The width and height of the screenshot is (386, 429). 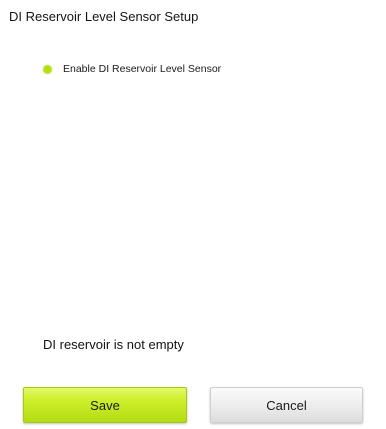 I want to click on dialog-title: DI Reservoir Level Sensor Setup, so click(x=104, y=16).